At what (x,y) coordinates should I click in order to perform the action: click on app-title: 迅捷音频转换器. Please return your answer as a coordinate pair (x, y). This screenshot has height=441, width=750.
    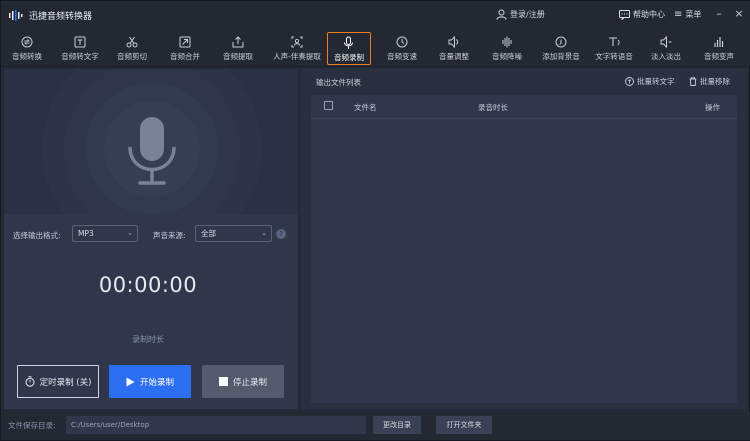
    Looking at the image, I should click on (61, 17).